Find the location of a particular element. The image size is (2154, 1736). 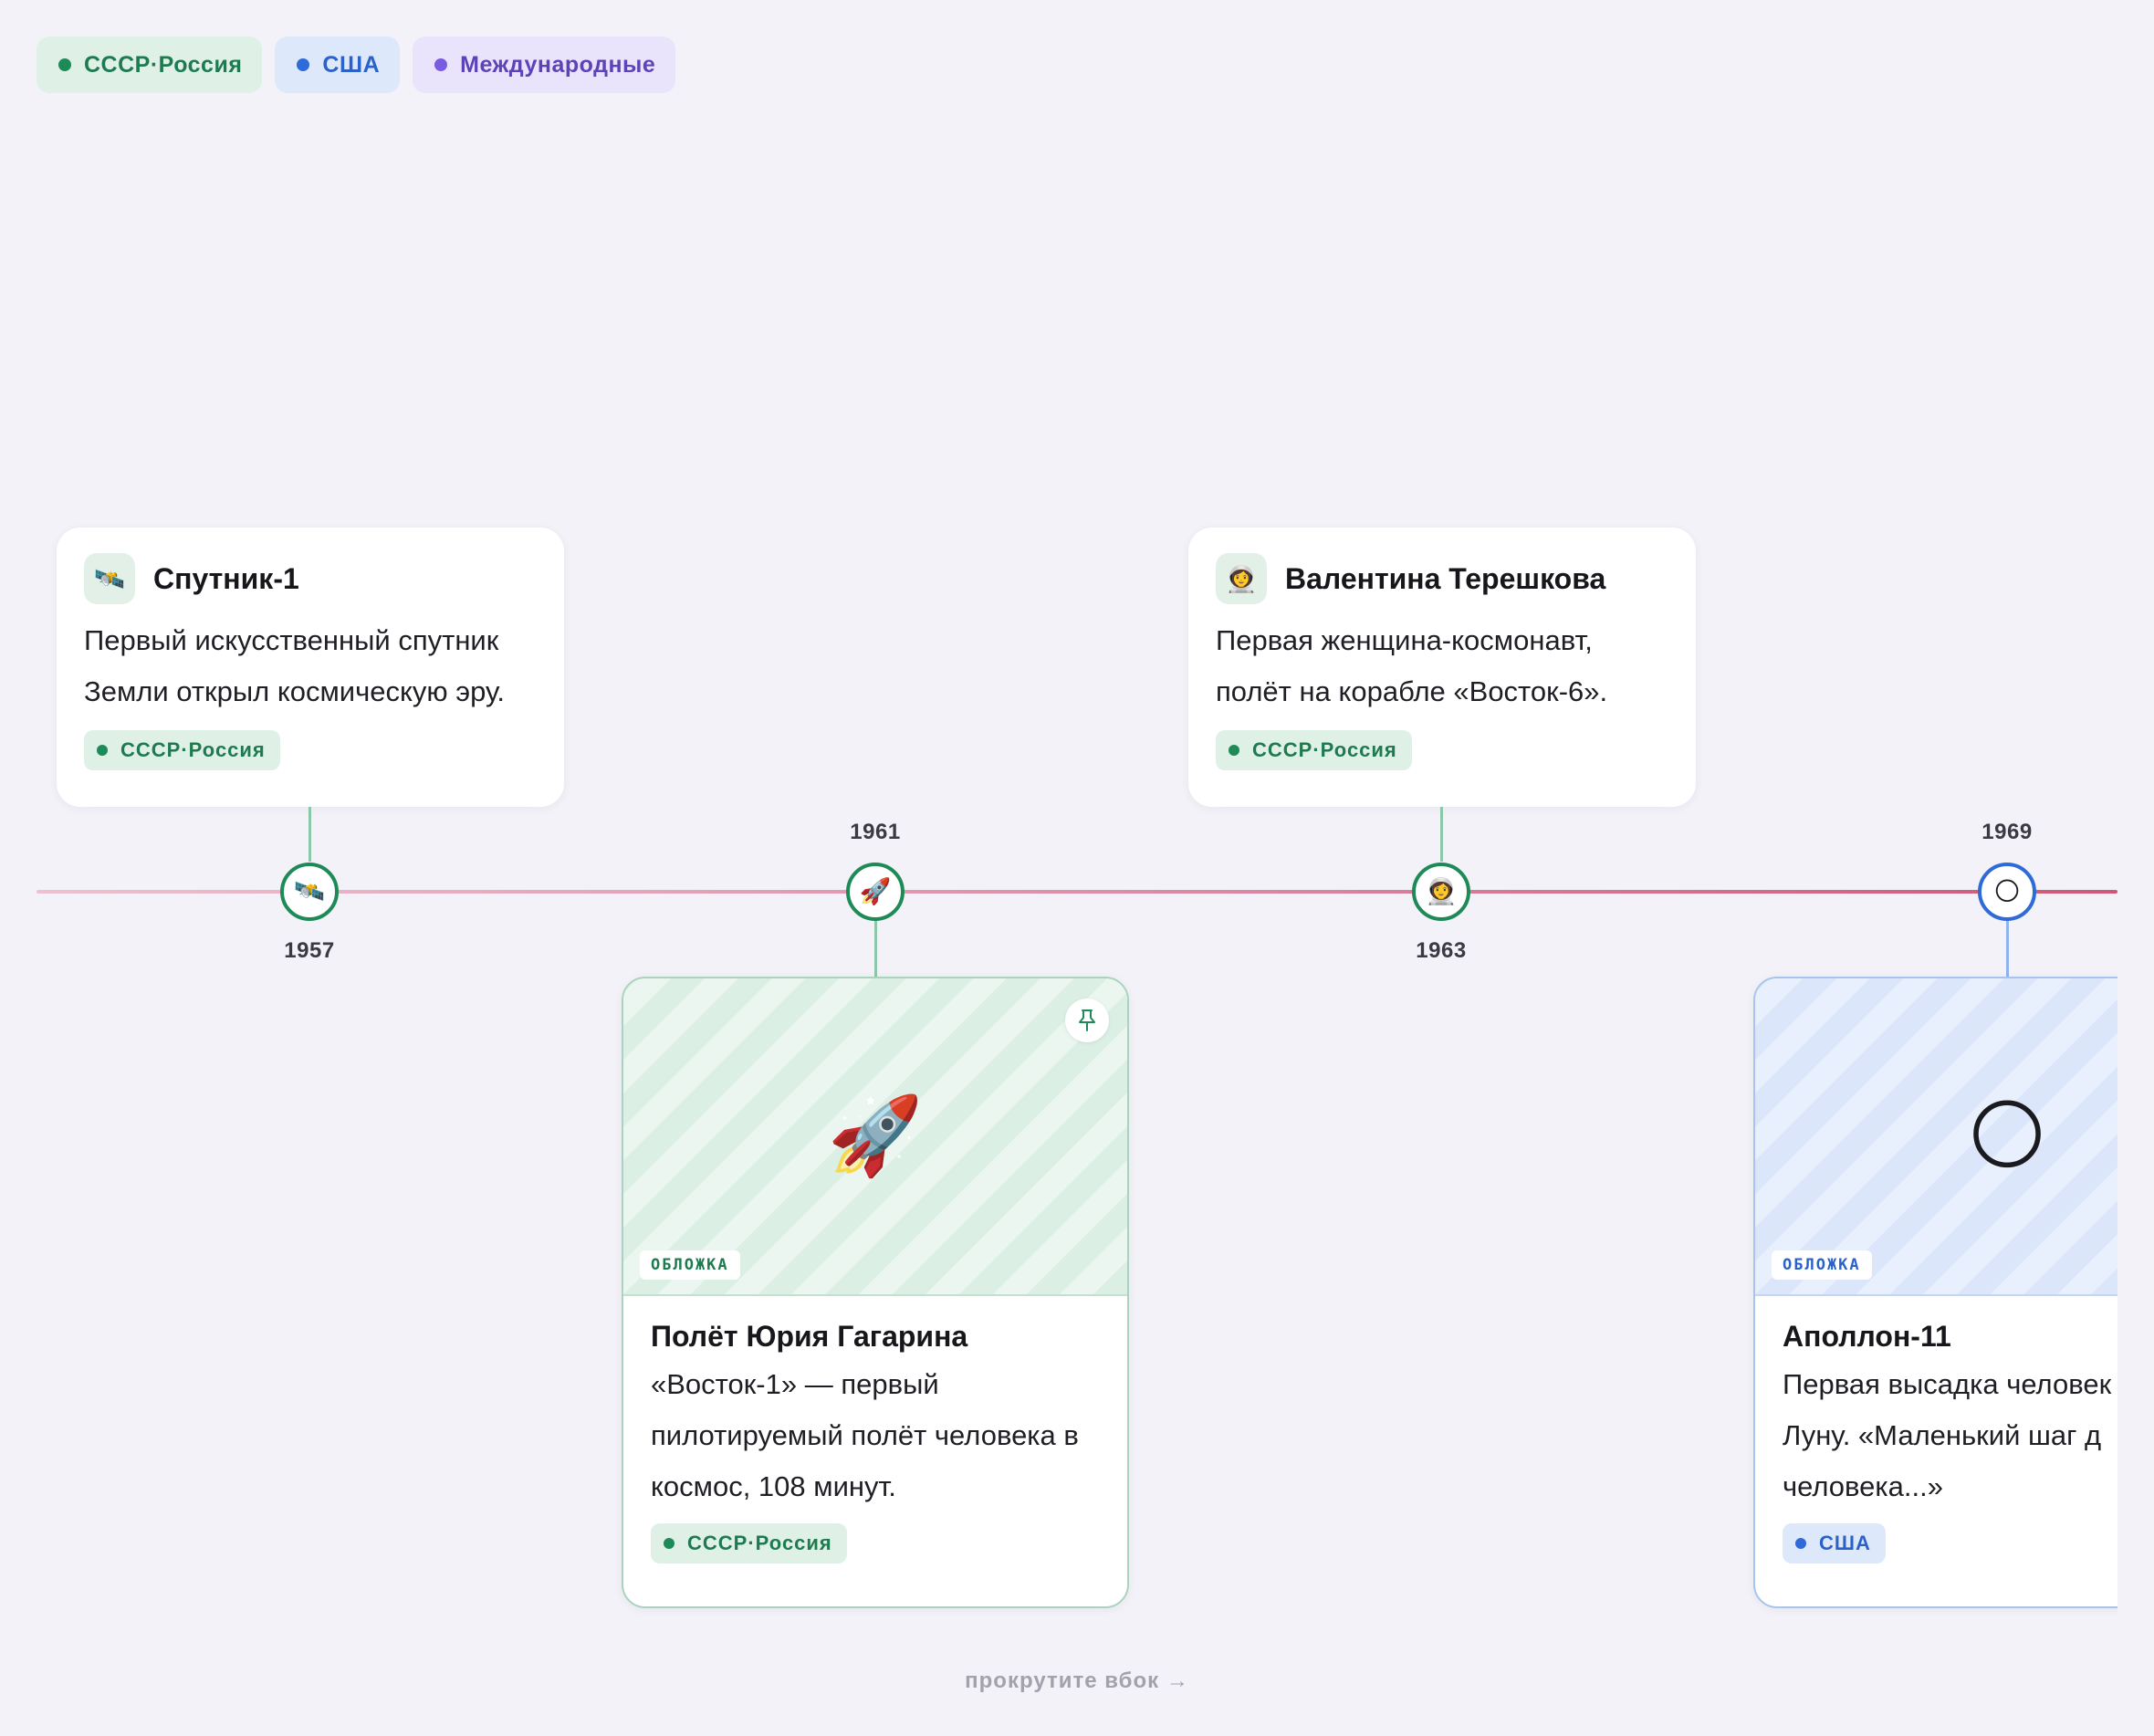

year-label: 1963 is located at coordinates (1441, 950).